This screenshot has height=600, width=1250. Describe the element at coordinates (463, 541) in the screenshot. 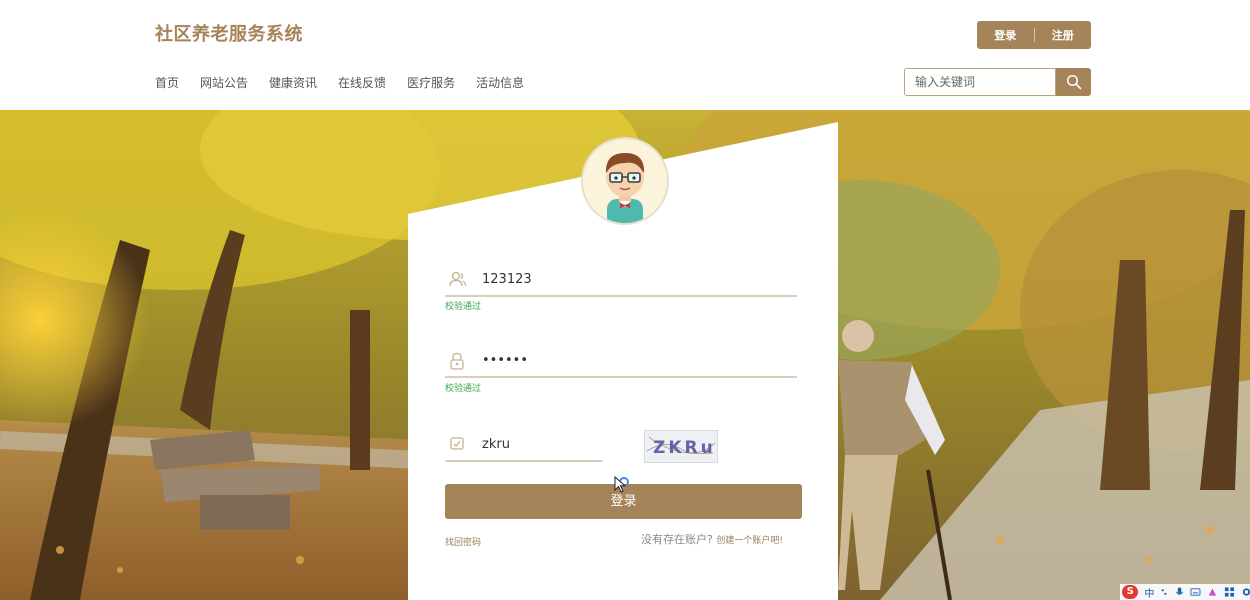

I see `forgot-password-link: 找回密码` at that location.